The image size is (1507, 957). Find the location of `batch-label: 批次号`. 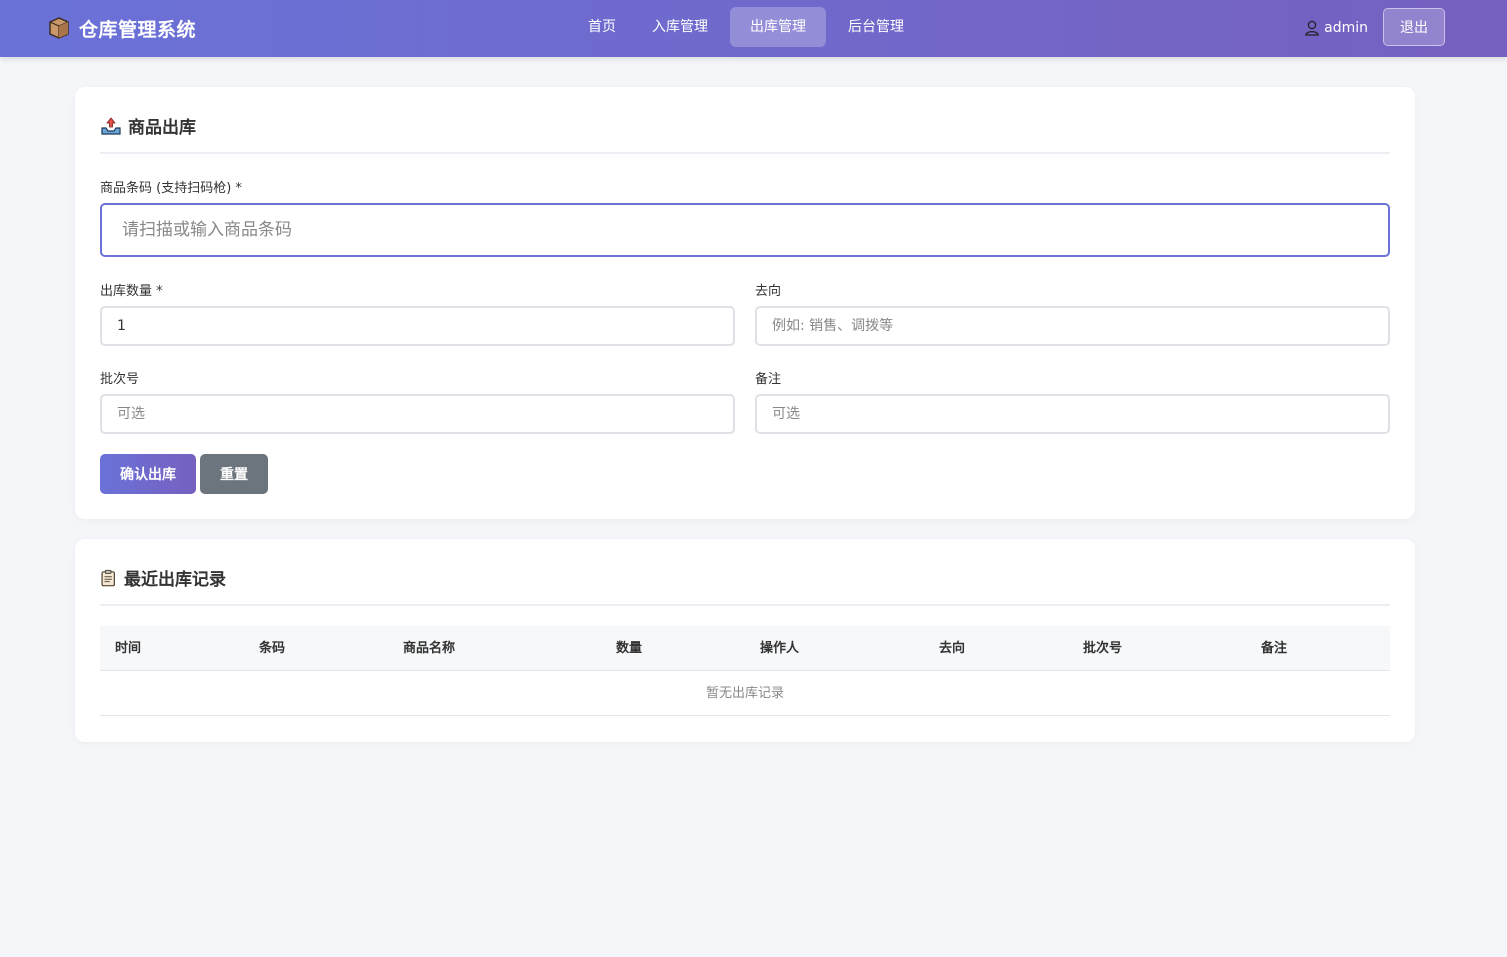

batch-label: 批次号 is located at coordinates (120, 379).